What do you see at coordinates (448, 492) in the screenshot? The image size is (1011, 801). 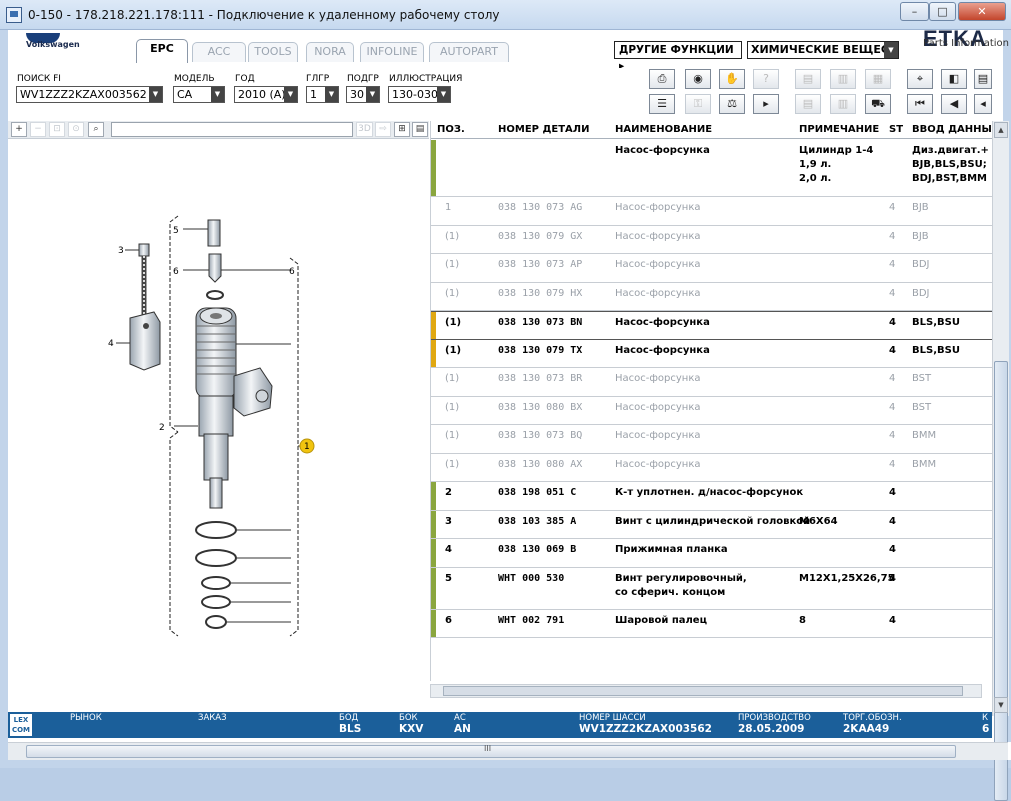 I see `cell-pos: 2` at bounding box center [448, 492].